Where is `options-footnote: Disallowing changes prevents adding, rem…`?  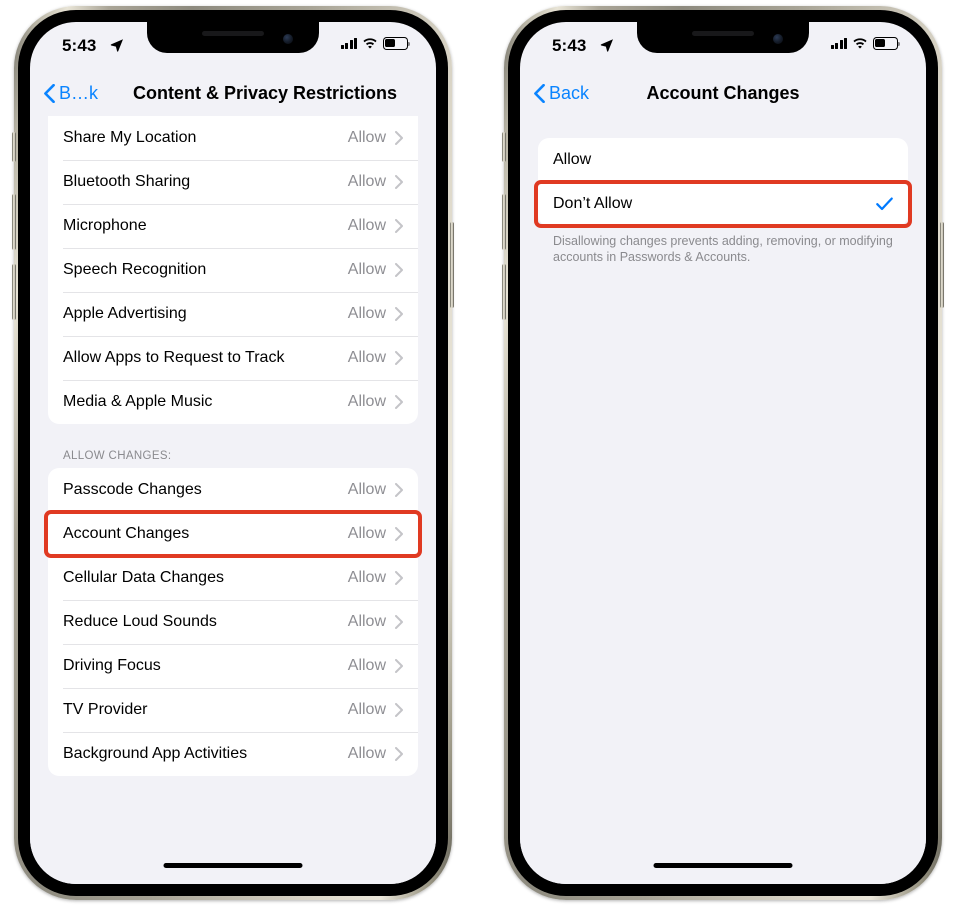 options-footnote: Disallowing changes prevents adding, rem… is located at coordinates (723, 249).